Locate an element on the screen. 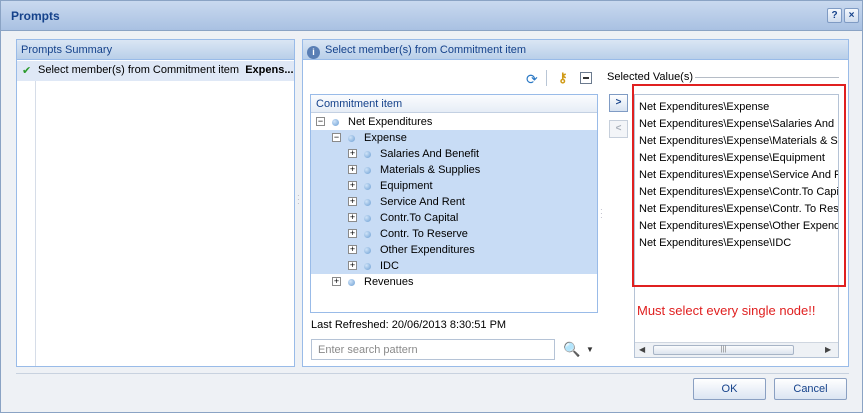  selected-values-title: Selected Value(s) is located at coordinates (650, 77).